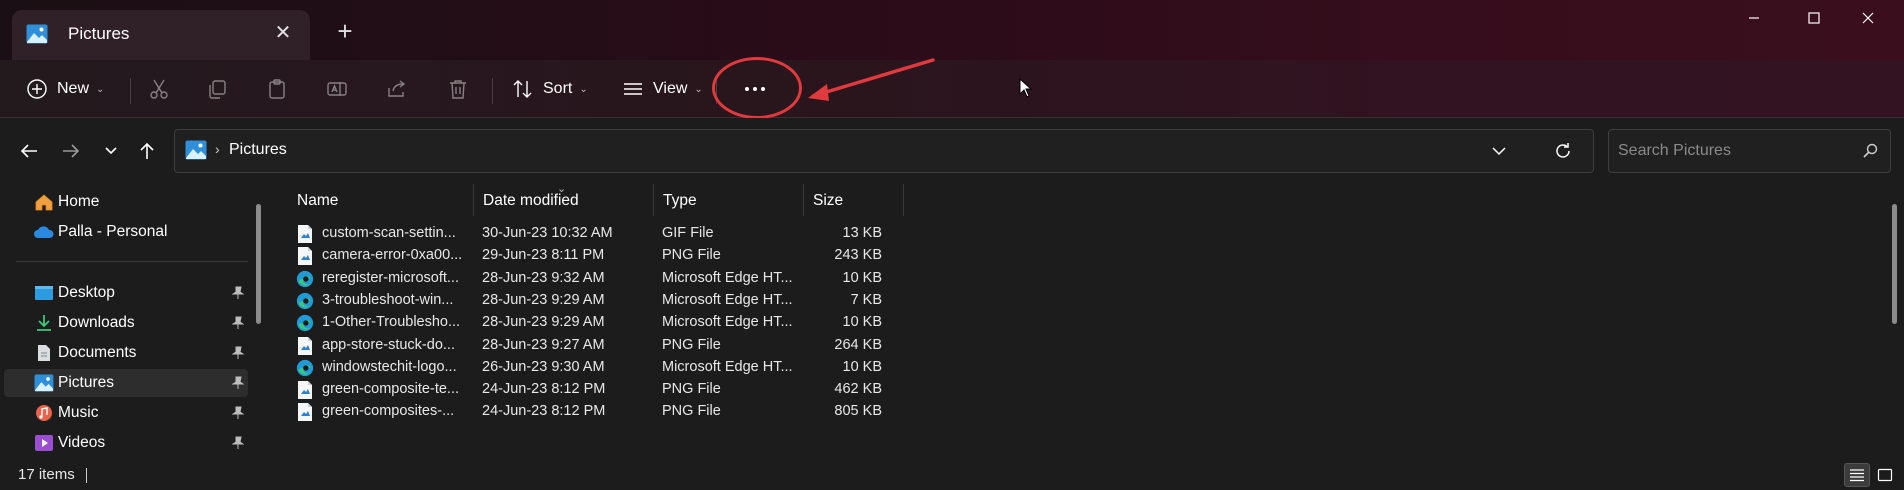 The width and height of the screenshot is (1904, 490). What do you see at coordinates (126, 383) in the screenshot?
I see `sidebar-item-pictures: Pictures` at bounding box center [126, 383].